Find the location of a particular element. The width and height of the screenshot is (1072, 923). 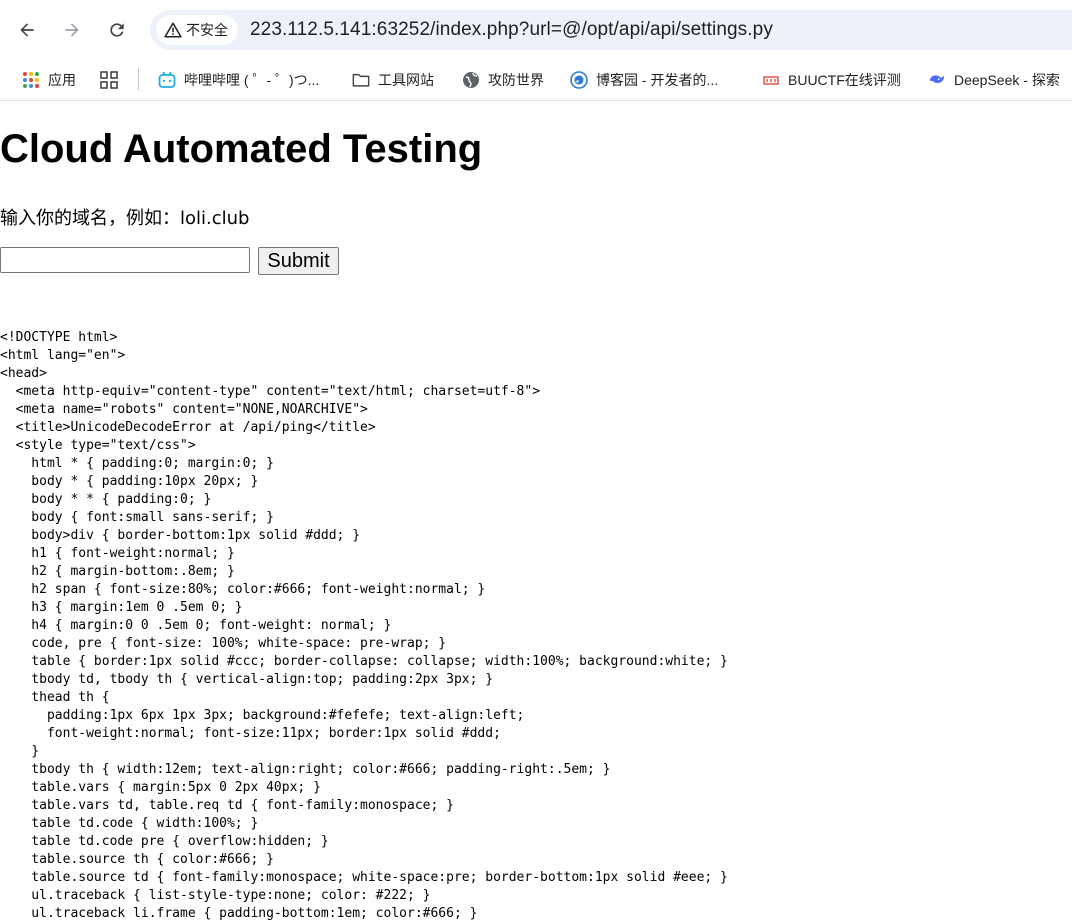

bilibili-icon is located at coordinates (167, 80).